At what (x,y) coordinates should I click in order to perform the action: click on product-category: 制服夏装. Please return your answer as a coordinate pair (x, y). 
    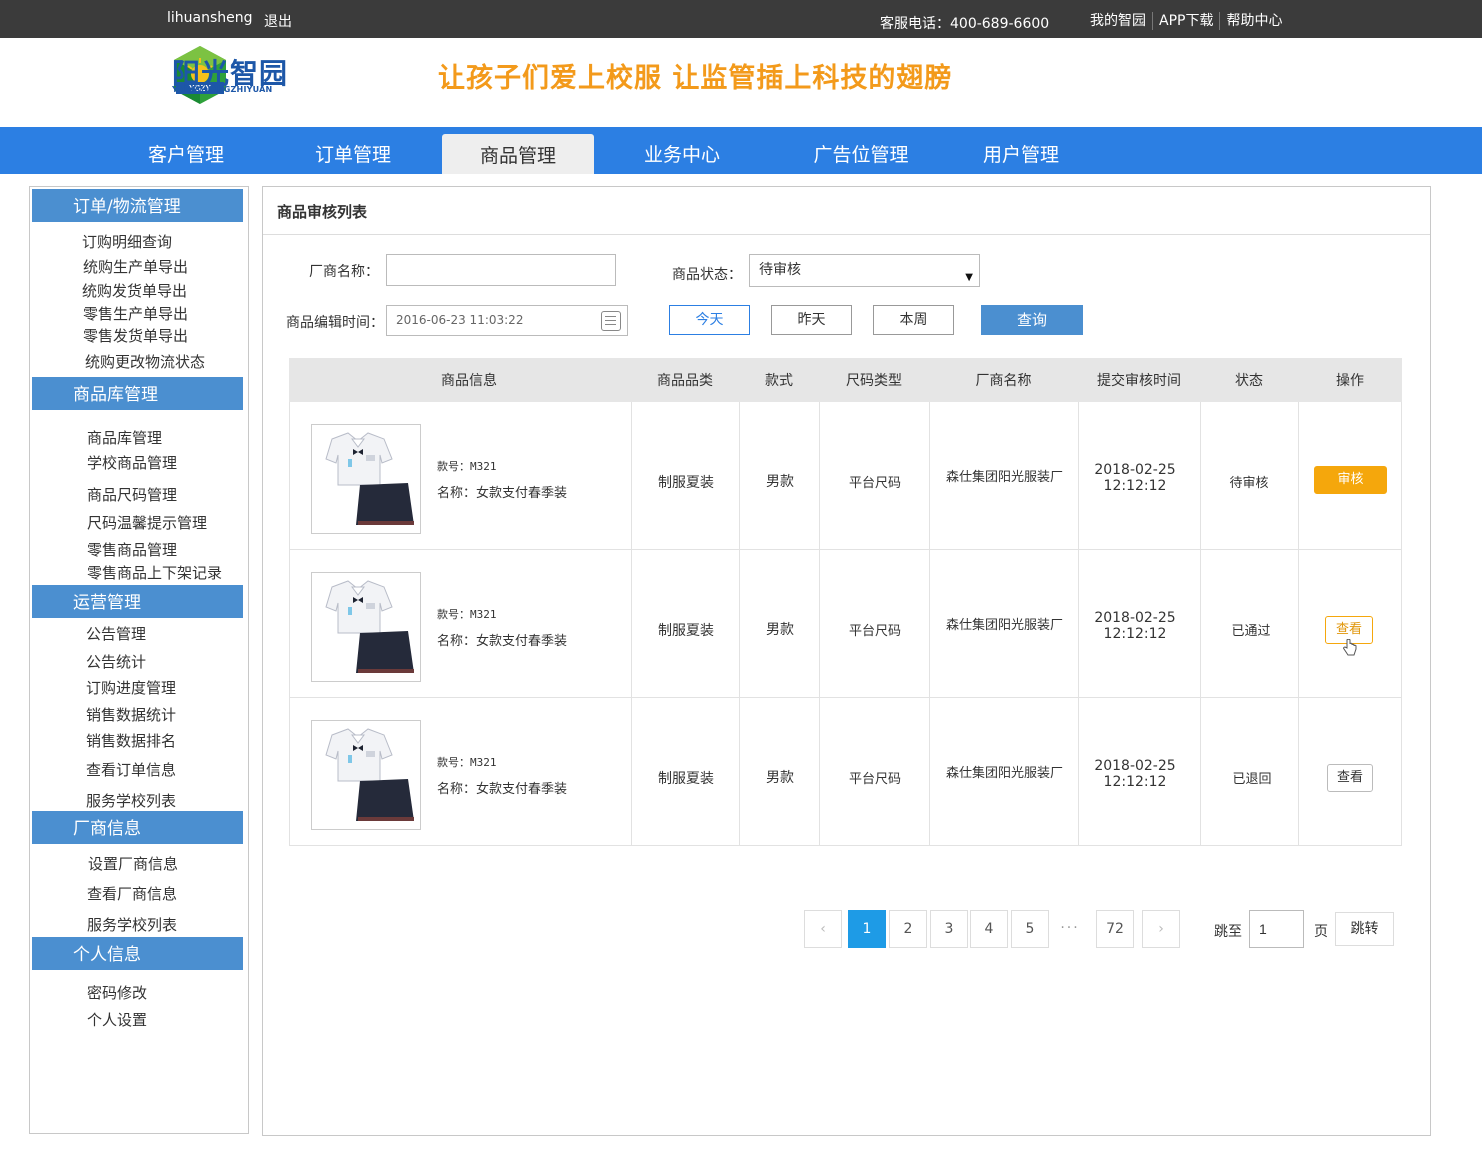
    Looking at the image, I should click on (686, 483).